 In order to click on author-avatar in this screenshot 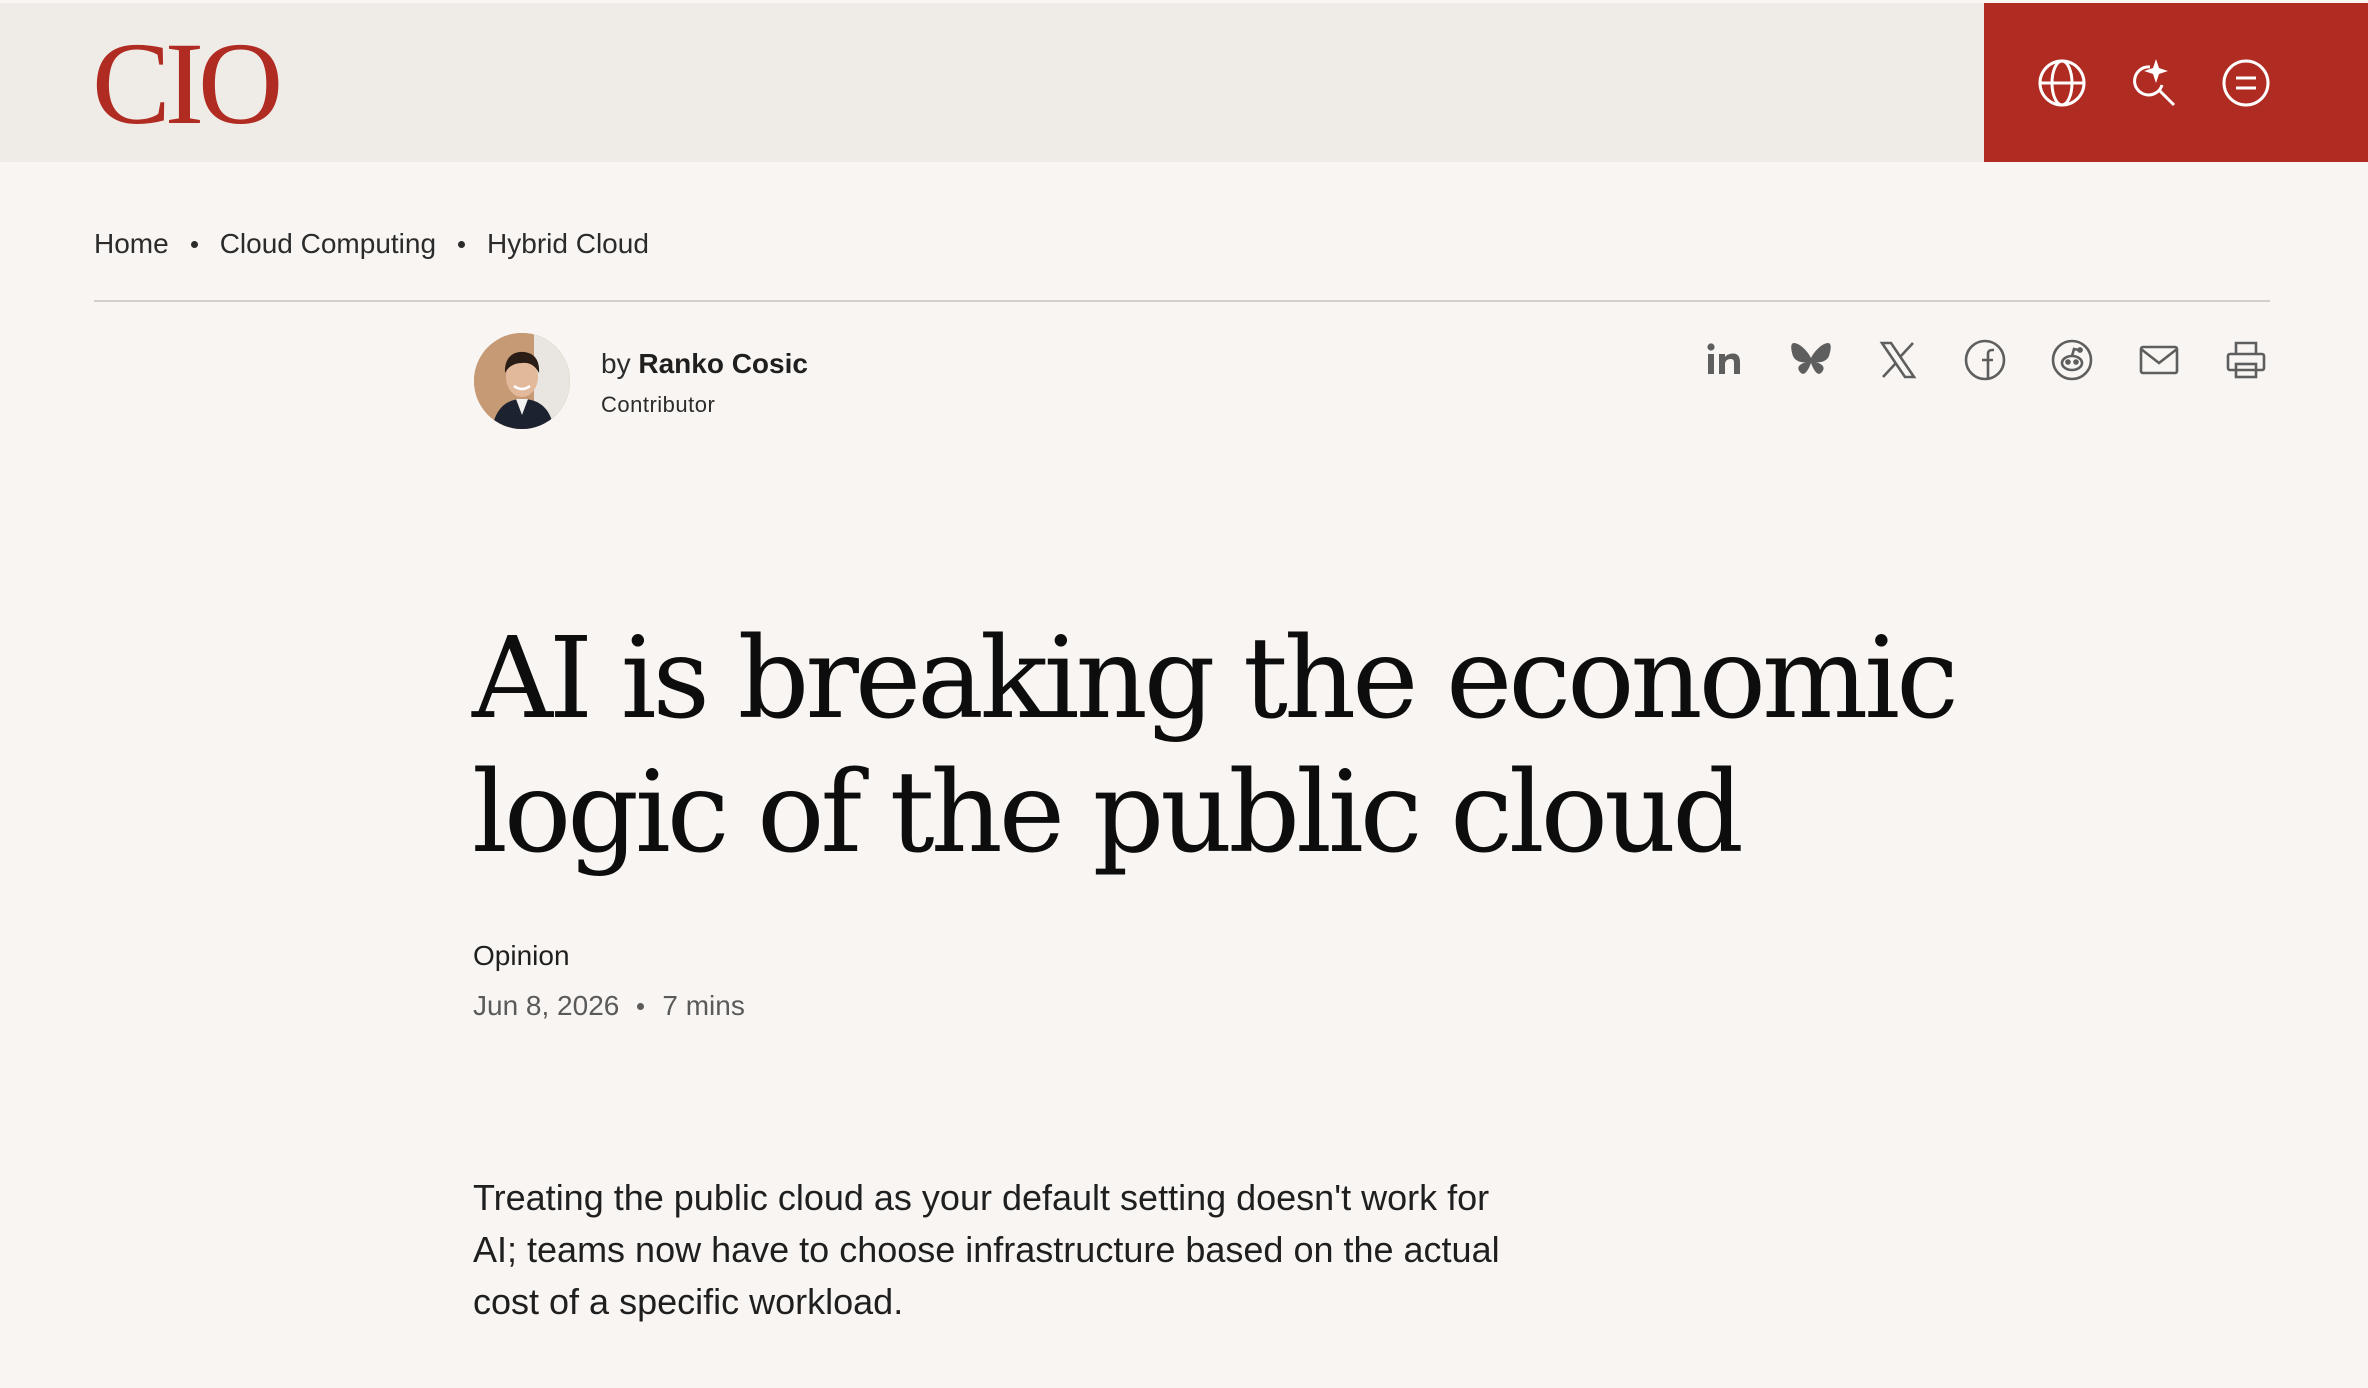, I will do `click(522, 381)`.